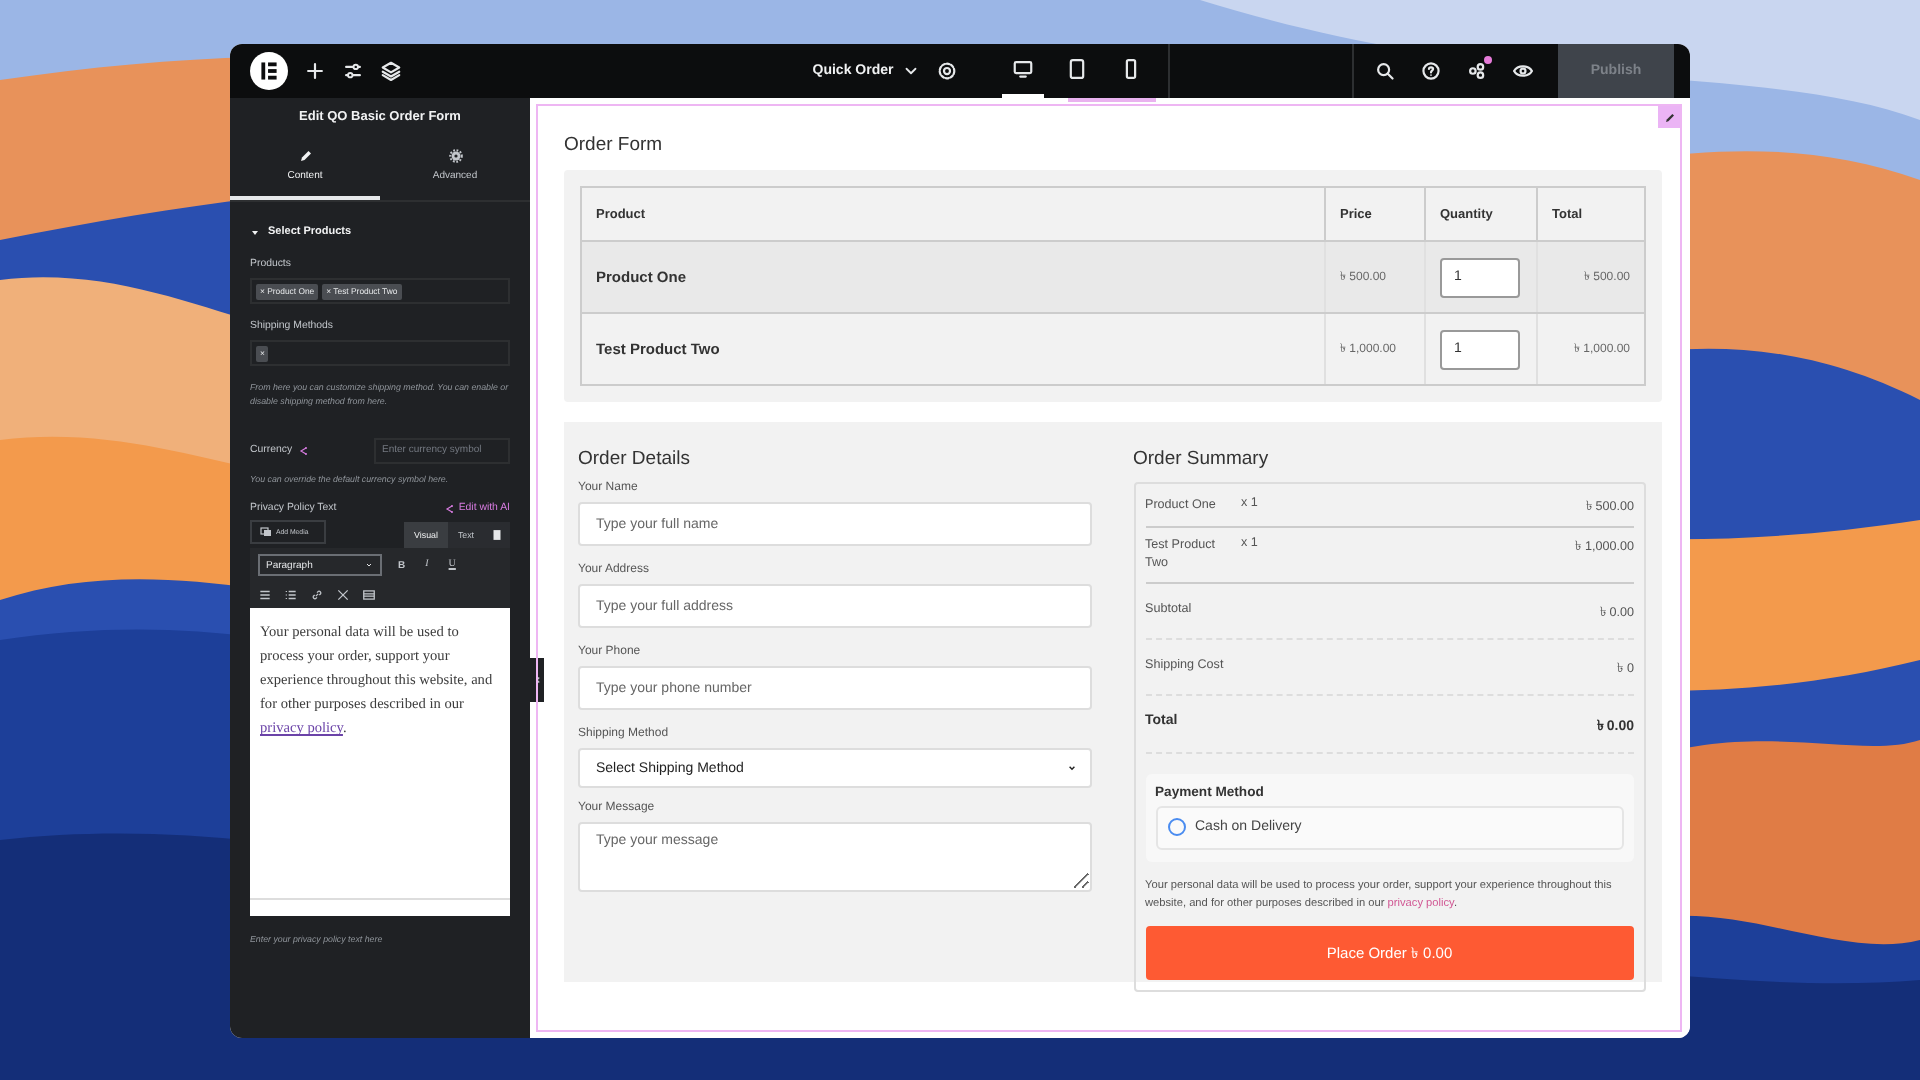 The width and height of the screenshot is (1920, 1080). What do you see at coordinates (1488, 60) in the screenshot?
I see `notification-dot` at bounding box center [1488, 60].